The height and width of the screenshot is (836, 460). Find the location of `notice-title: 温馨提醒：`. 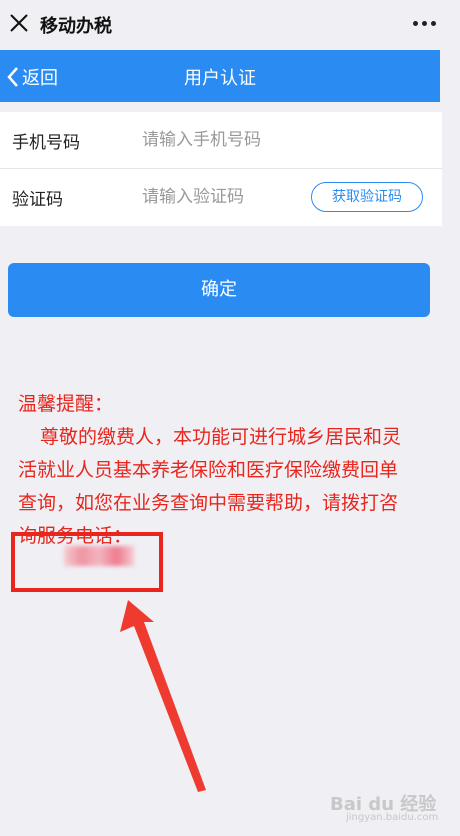

notice-title: 温馨提醒： is located at coordinates (66, 404).